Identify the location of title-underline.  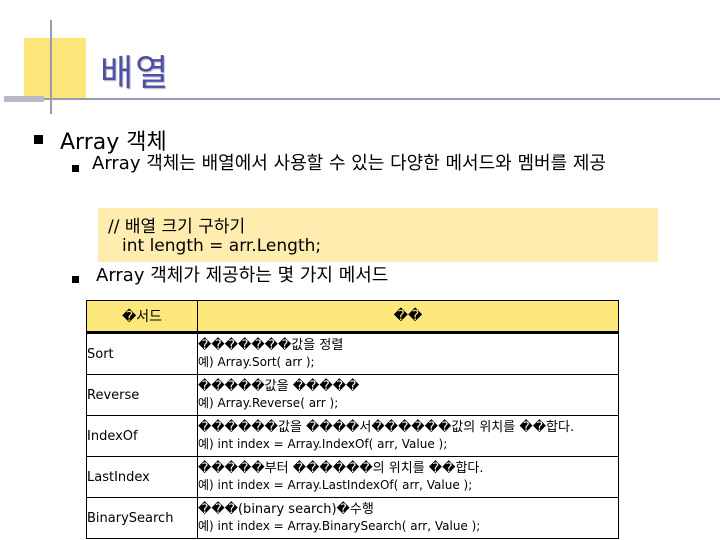
(362, 99).